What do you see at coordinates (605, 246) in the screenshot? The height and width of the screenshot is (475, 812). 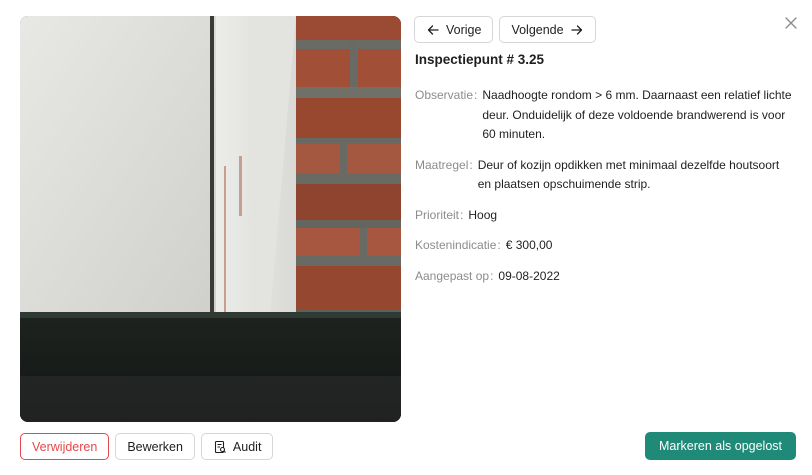 I see `field-cost-indication: Kostenindicatie: € 300,00` at bounding box center [605, 246].